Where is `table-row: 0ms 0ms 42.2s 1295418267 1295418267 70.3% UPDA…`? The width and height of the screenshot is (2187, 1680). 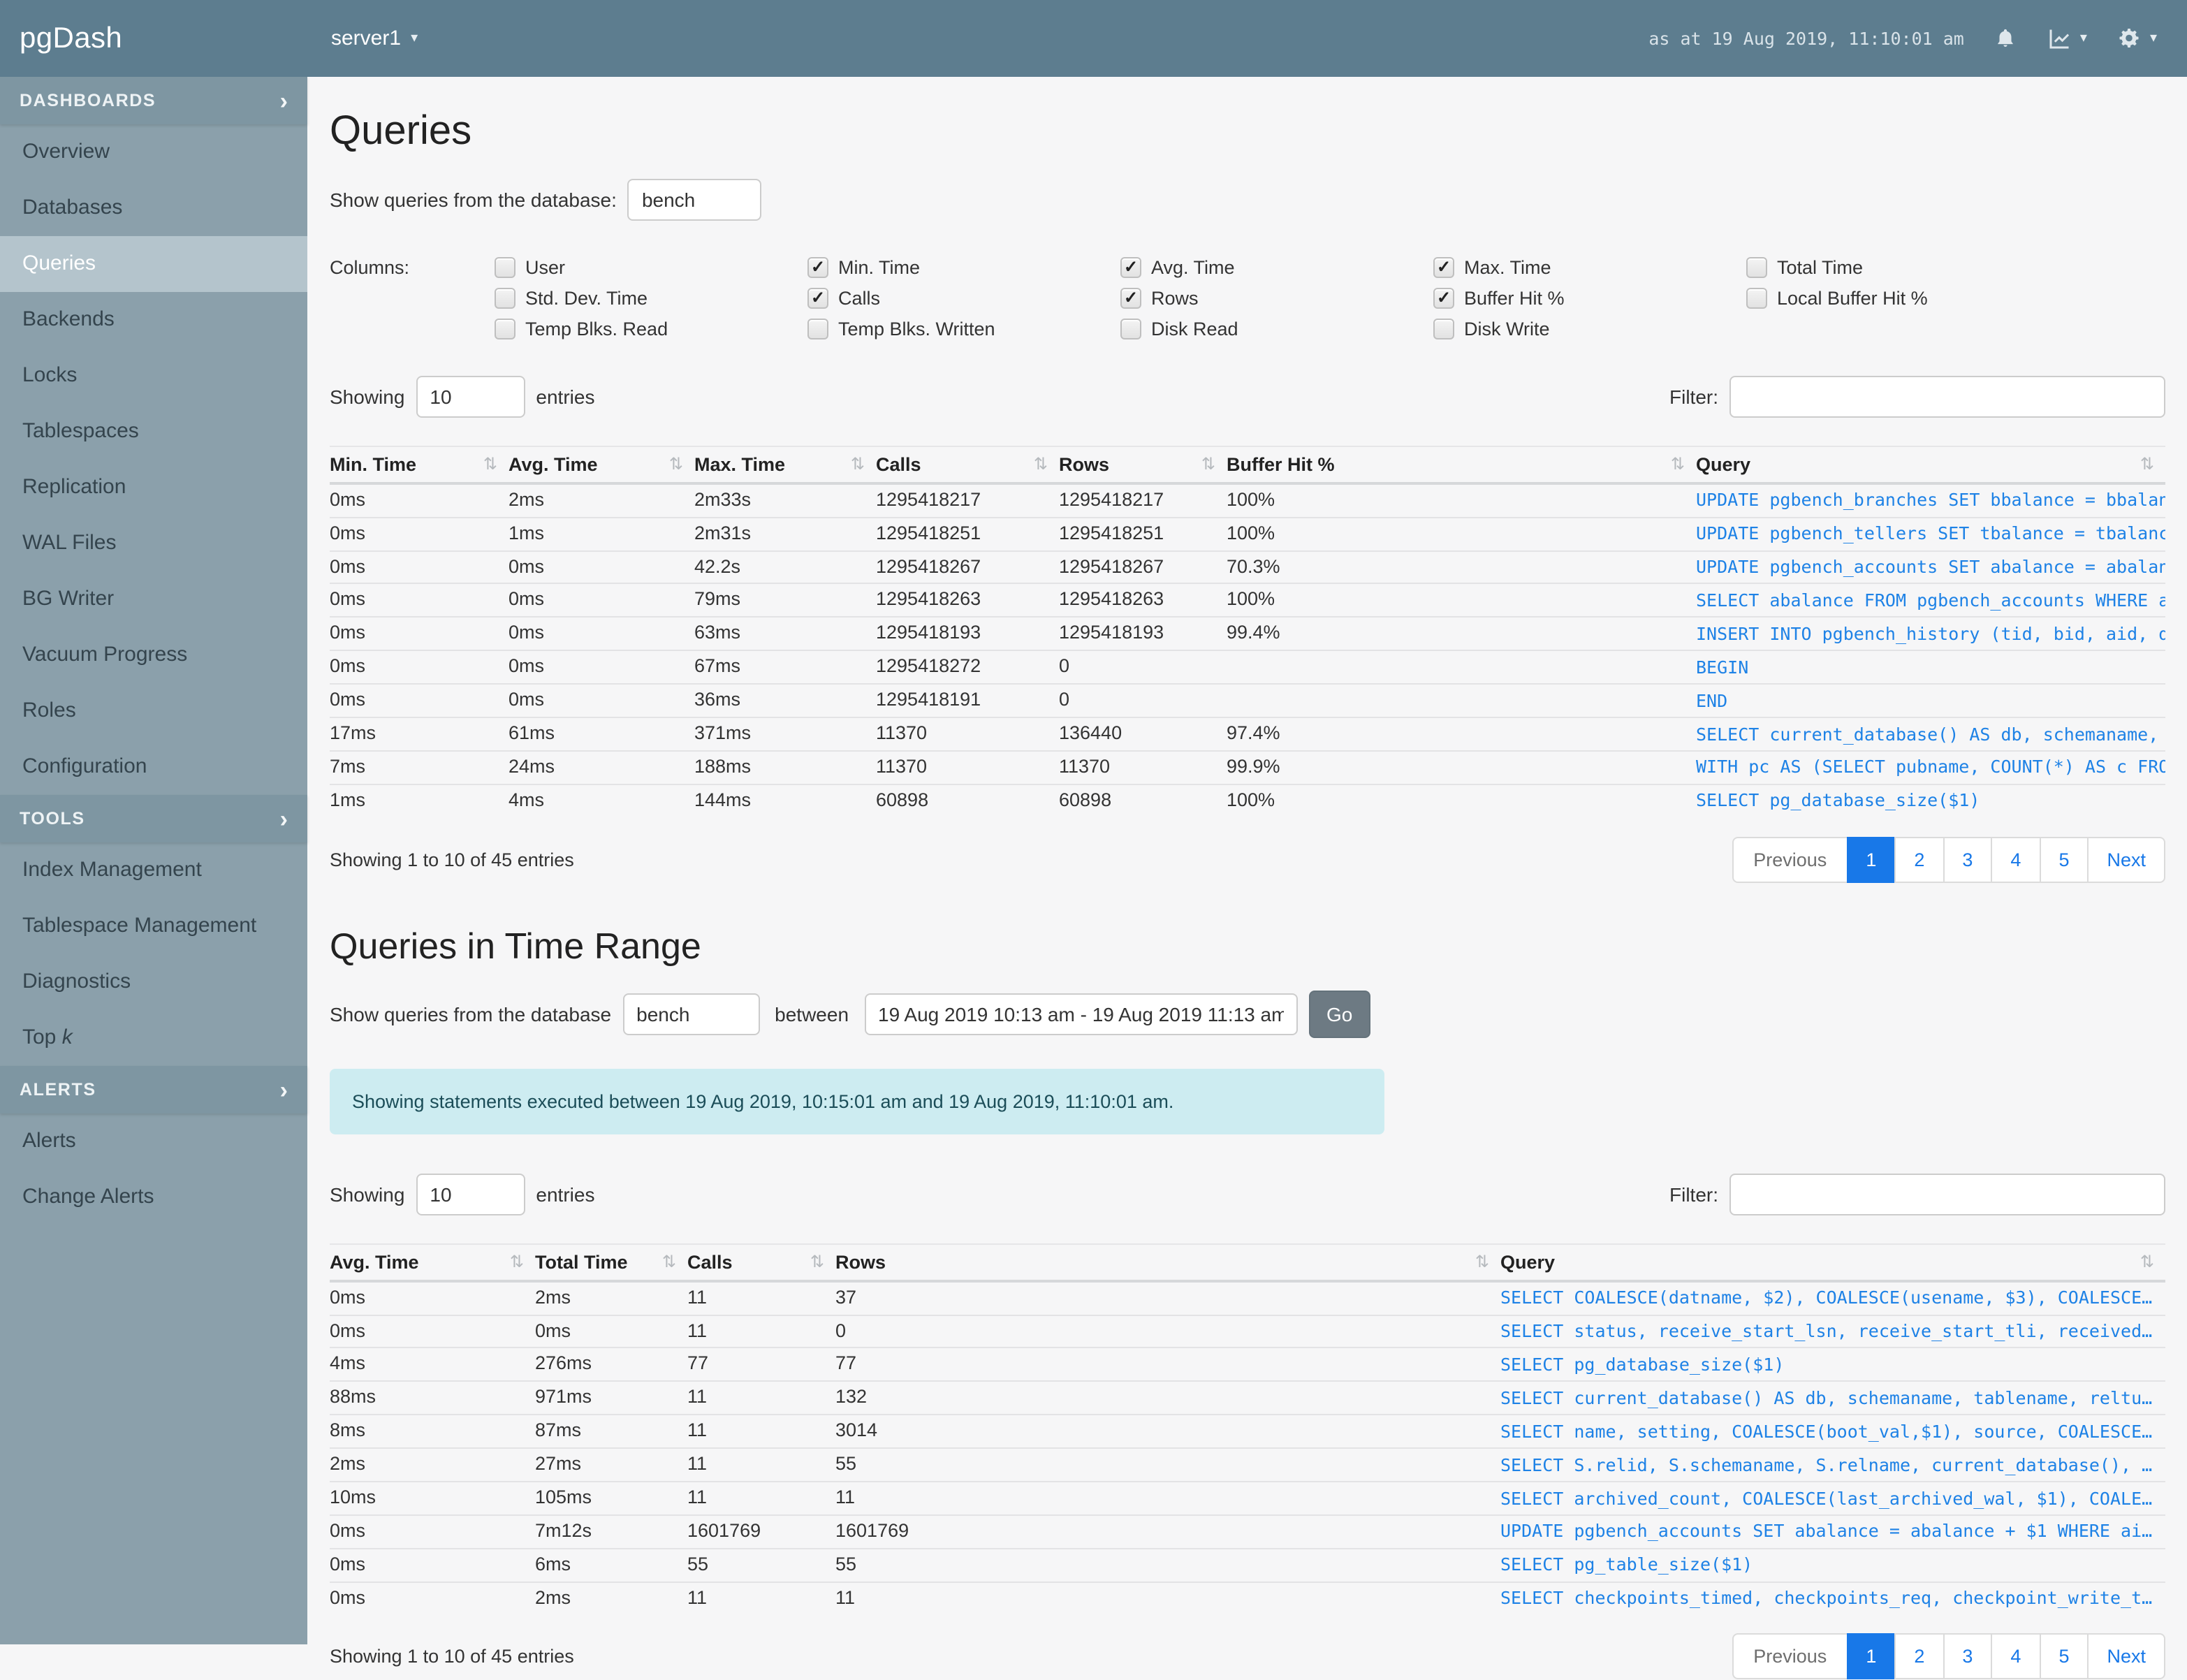 table-row: 0ms 0ms 42.2s 1295418267 1295418267 70.3% UPDA… is located at coordinates (1247, 567).